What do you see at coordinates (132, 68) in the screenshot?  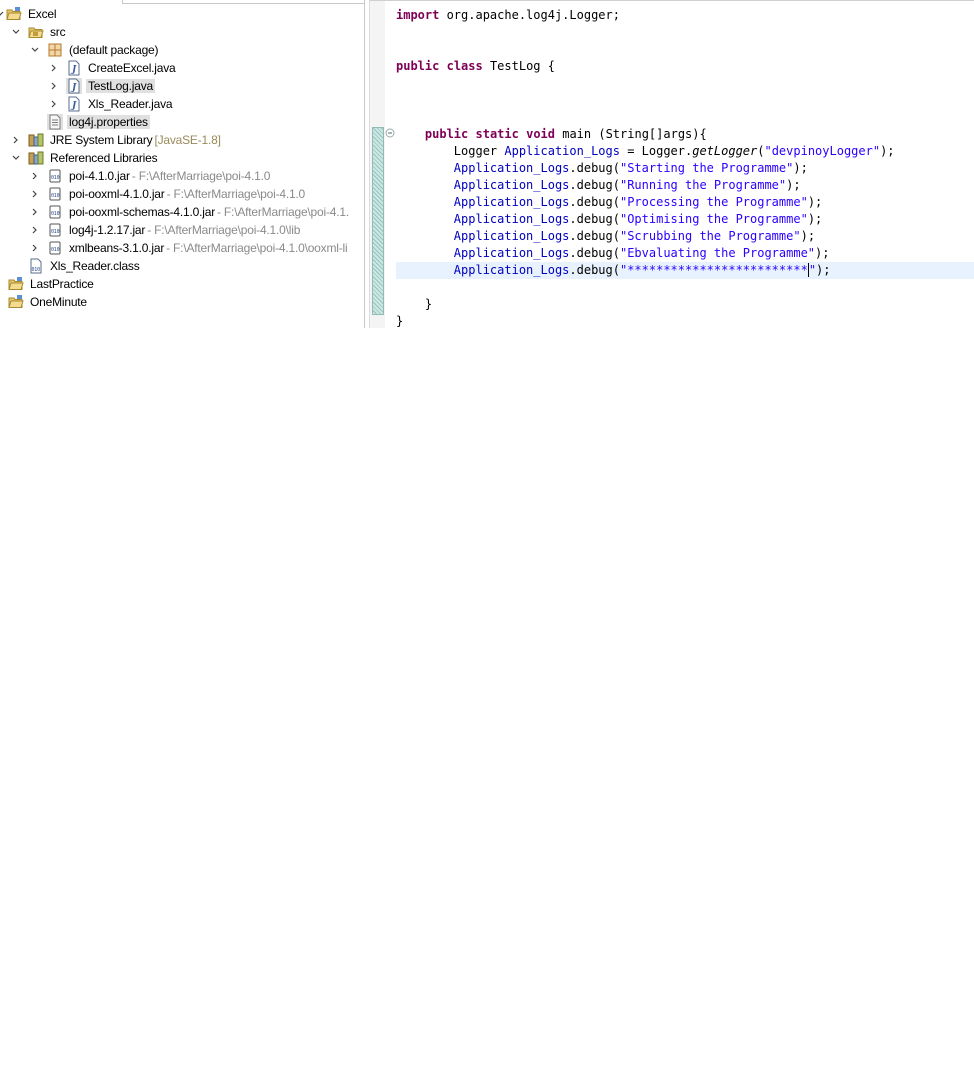 I see `tree-item-label: CreateExcel.java` at bounding box center [132, 68].